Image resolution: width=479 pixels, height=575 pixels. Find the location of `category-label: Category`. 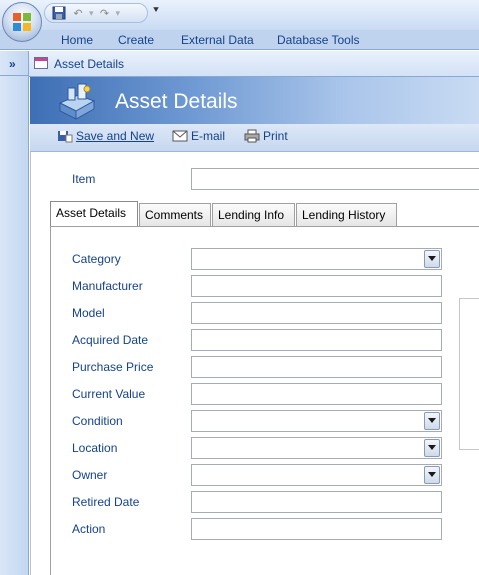

category-label: Category is located at coordinates (96, 259).